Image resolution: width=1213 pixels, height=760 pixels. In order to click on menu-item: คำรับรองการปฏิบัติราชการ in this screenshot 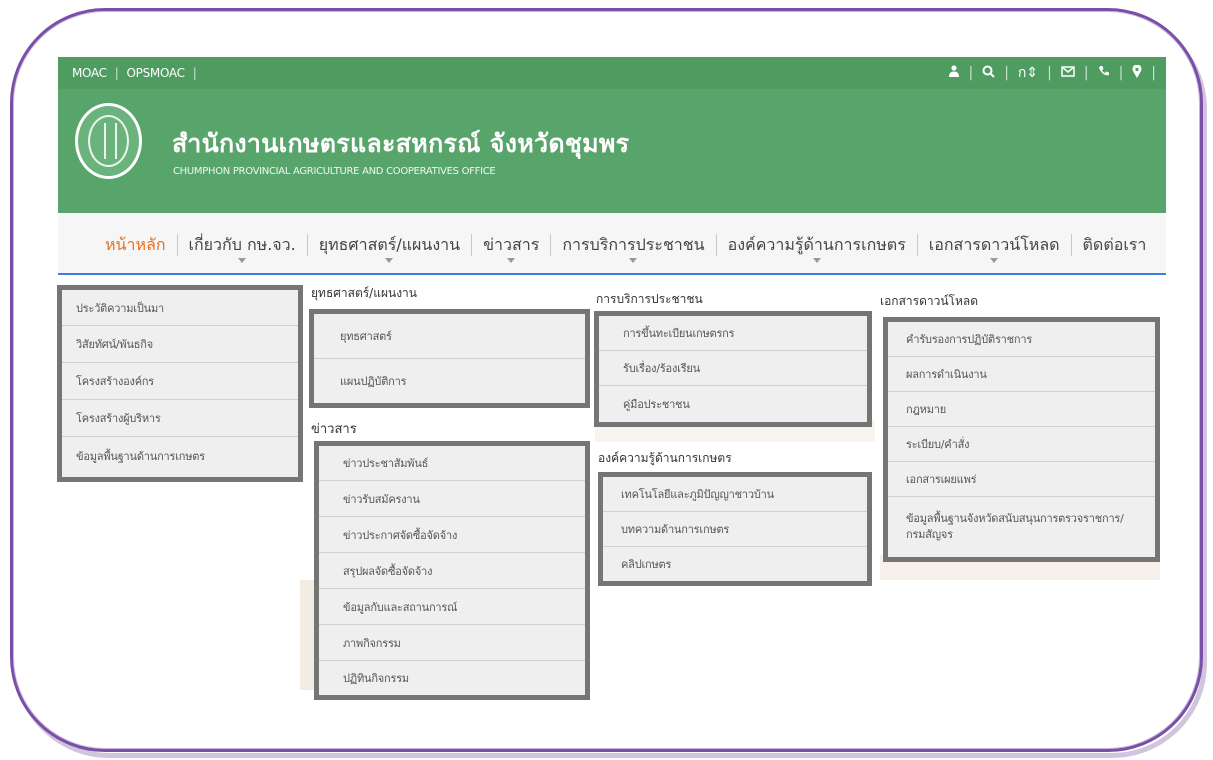, I will do `click(1021, 339)`.